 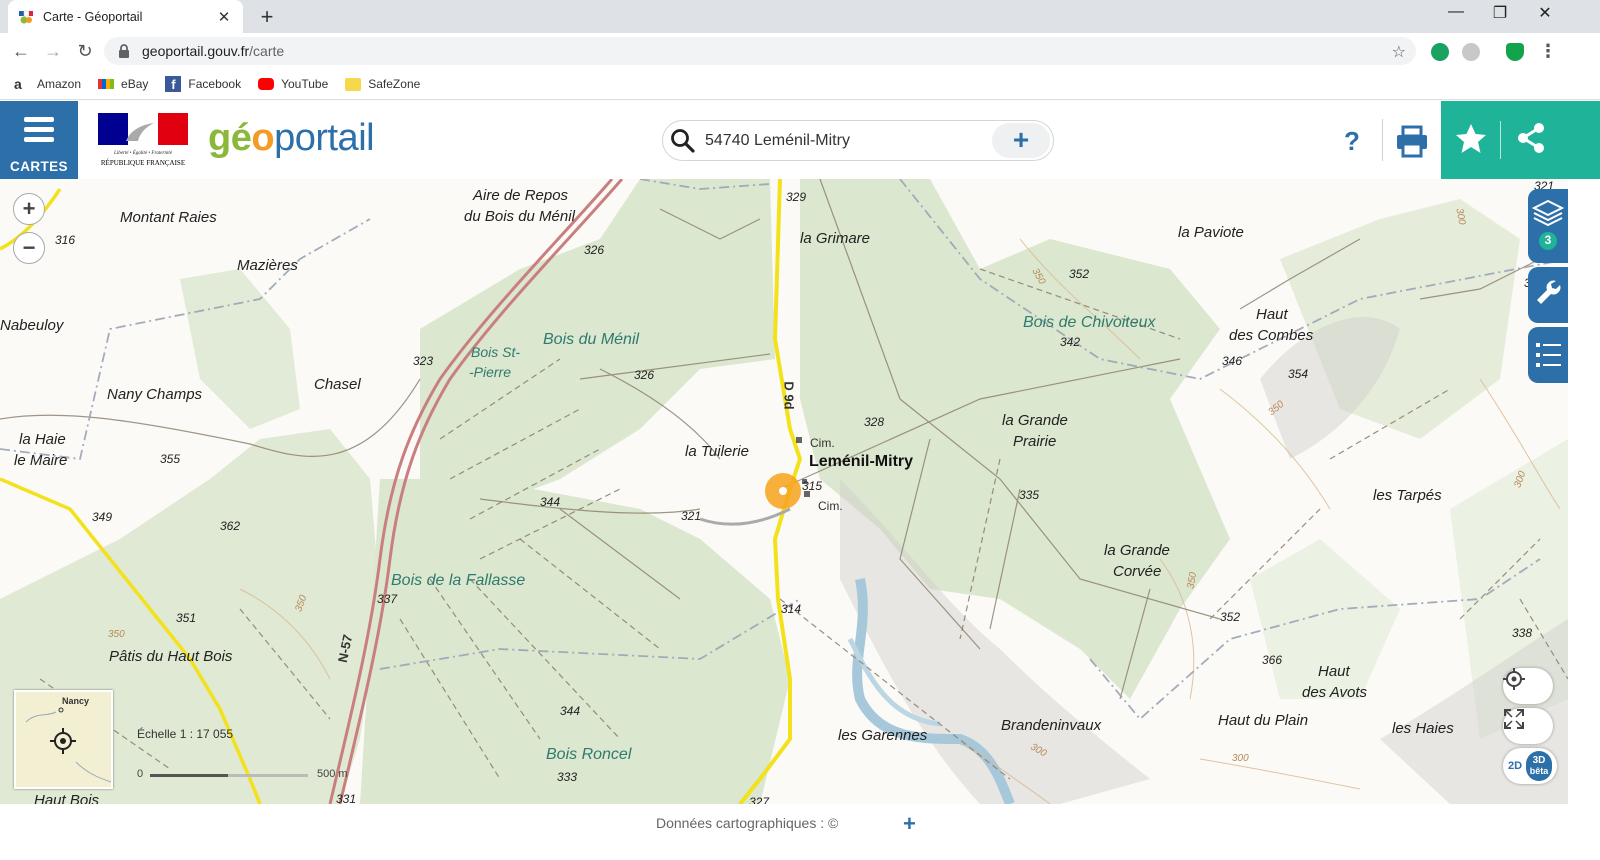 What do you see at coordinates (21, 51) in the screenshot?
I see `back-icon: ←` at bounding box center [21, 51].